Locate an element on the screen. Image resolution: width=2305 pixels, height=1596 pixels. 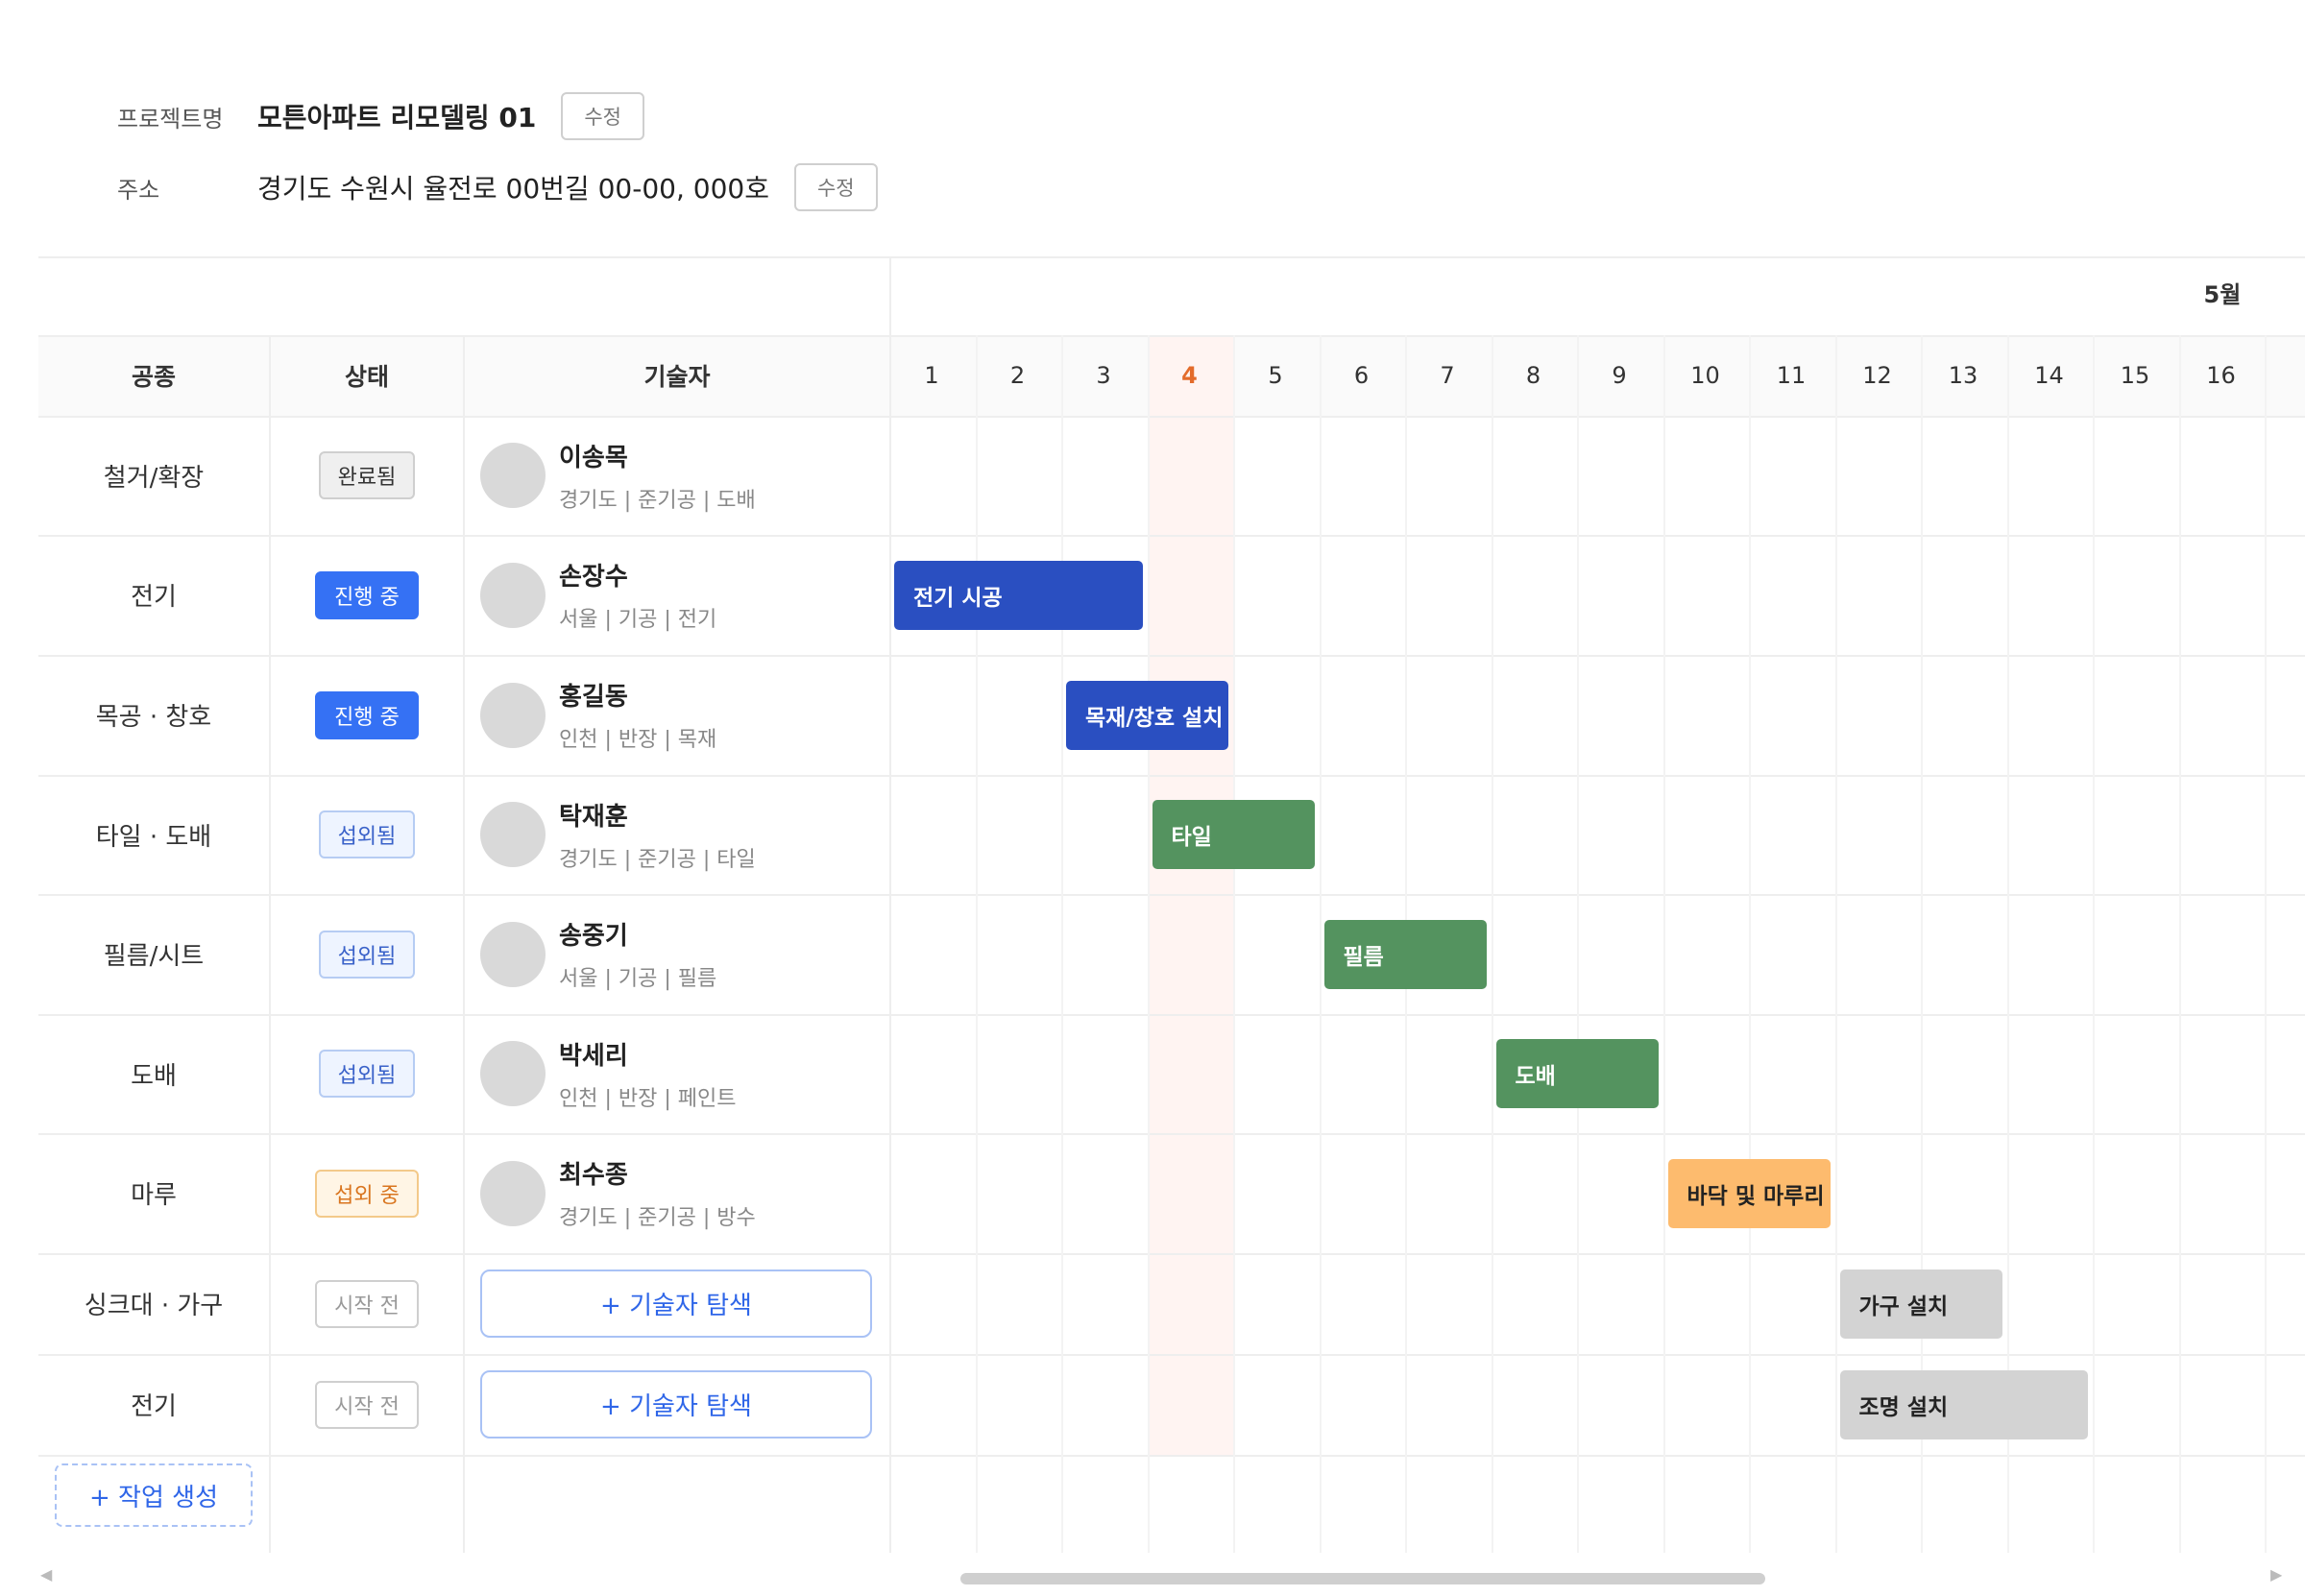
project-name: 모튼아파트 리모델링 01 is located at coordinates (397, 117).